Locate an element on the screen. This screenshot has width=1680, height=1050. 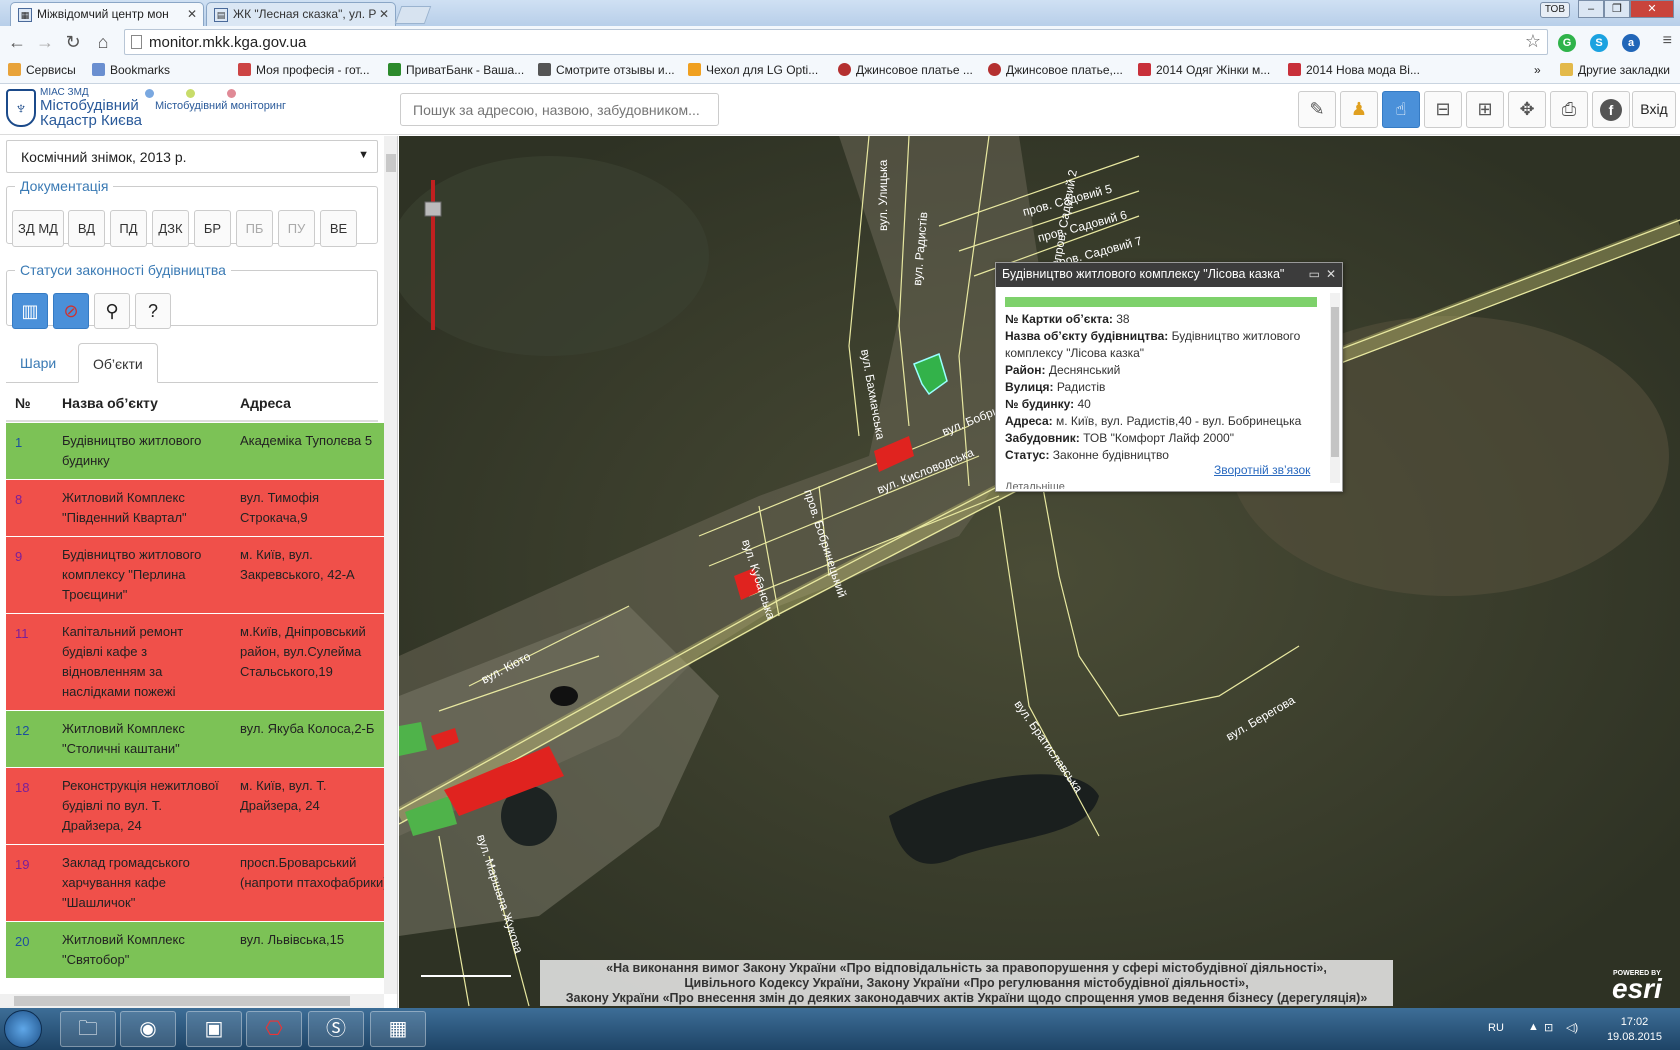
unknown-status-icon: ? is located at coordinates (153, 311).